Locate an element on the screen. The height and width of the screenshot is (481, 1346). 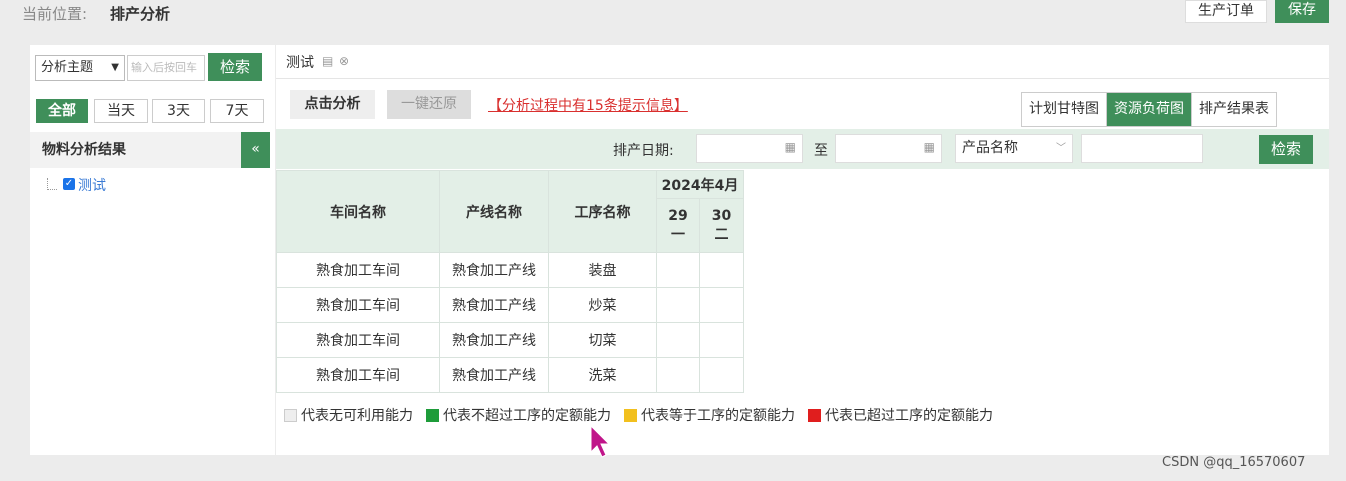
day-number: 29 is located at coordinates (678, 215).